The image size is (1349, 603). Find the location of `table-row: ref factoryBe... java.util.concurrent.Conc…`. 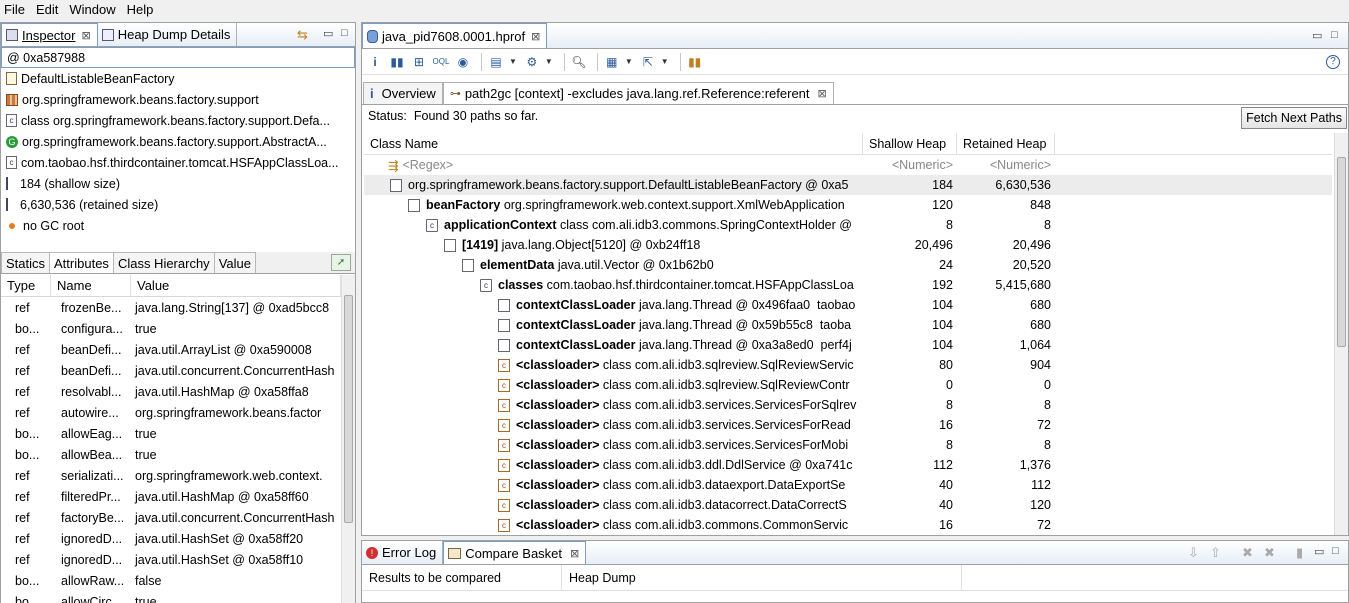

table-row: ref factoryBe... java.util.concurrent.Conc… is located at coordinates (171, 517).